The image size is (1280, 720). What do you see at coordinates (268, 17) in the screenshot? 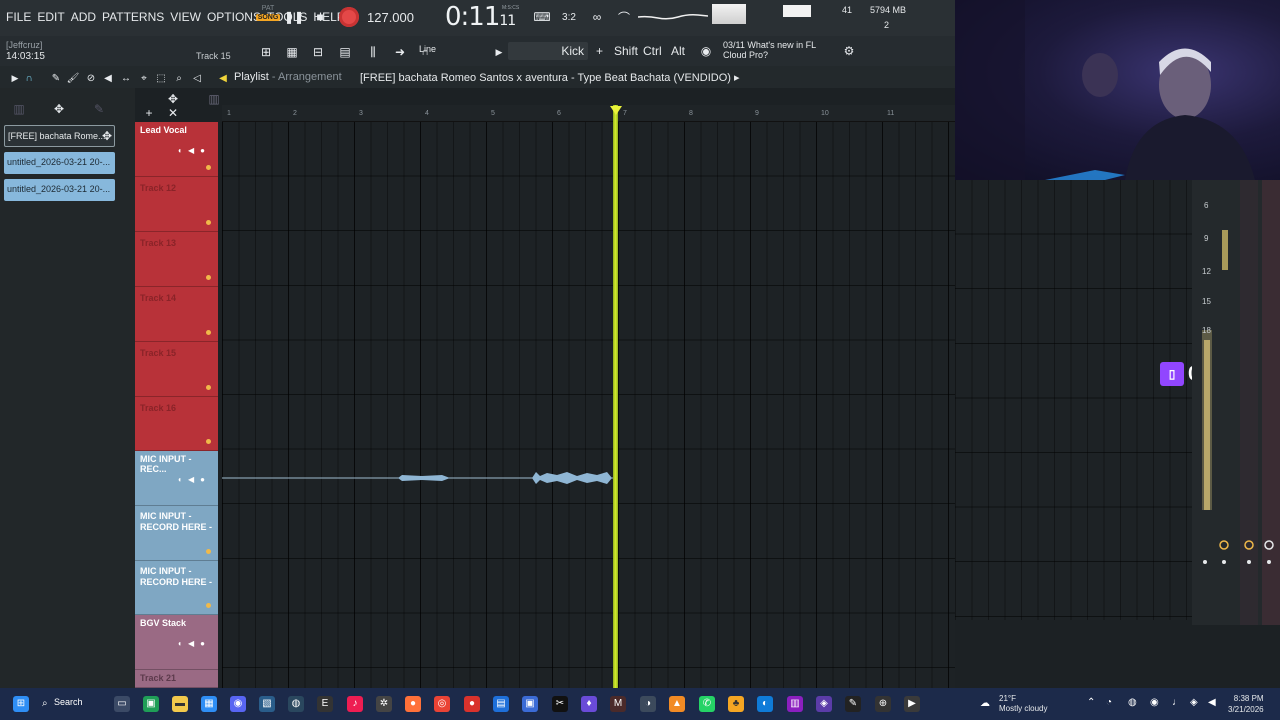
I see `pat-song-toggle: PAT SONG` at bounding box center [268, 17].